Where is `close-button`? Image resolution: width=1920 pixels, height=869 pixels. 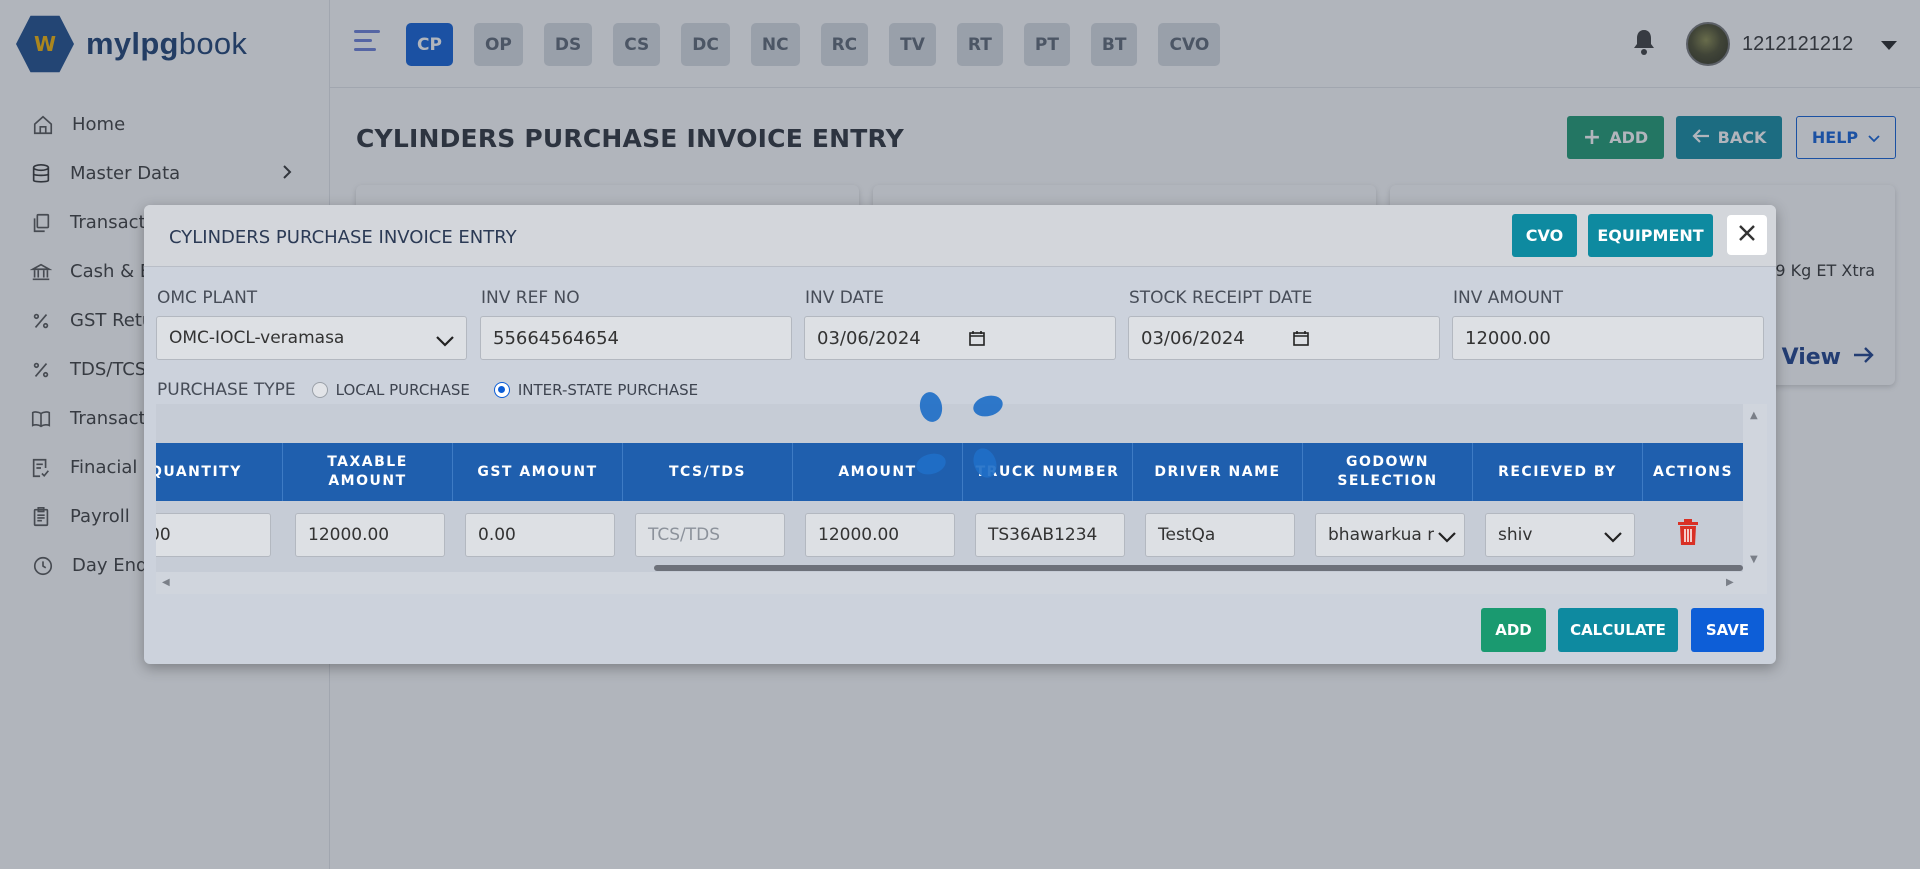 close-button is located at coordinates (1747, 235).